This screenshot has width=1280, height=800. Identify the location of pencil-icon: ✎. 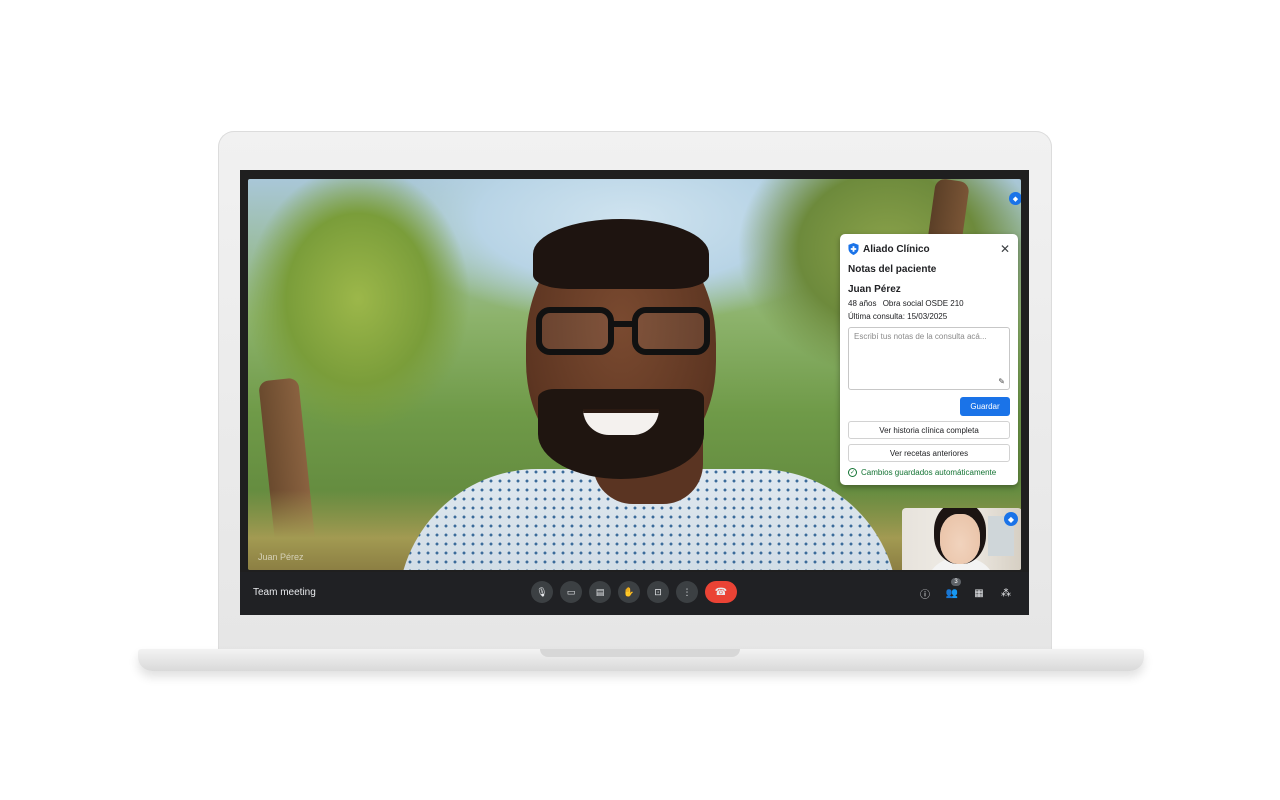
(1001, 381).